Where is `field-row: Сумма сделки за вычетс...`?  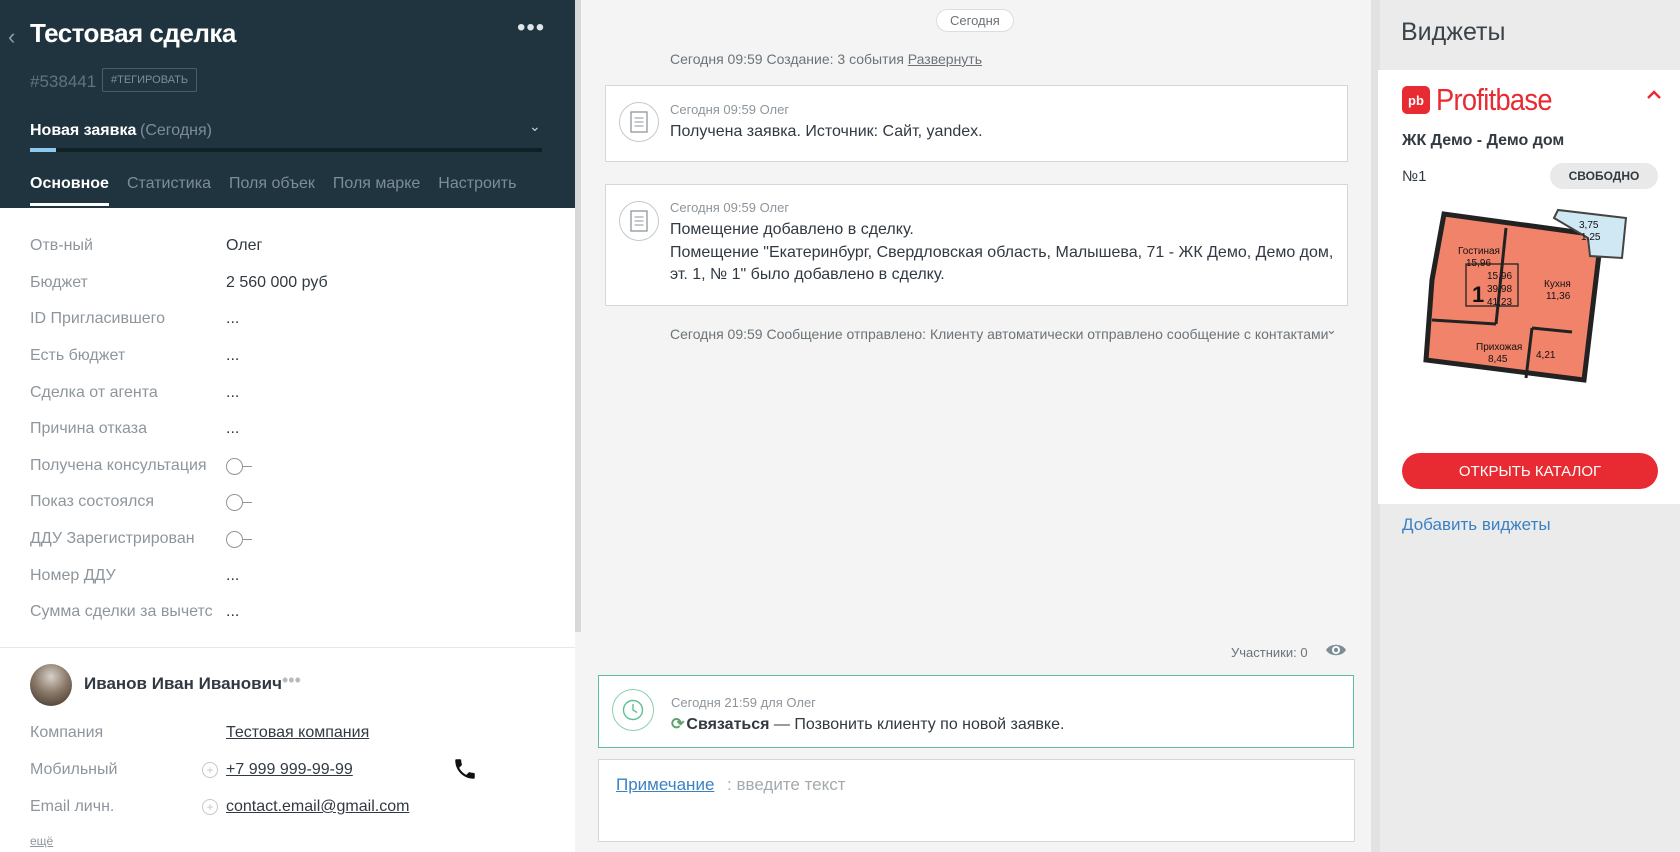
field-row: Сумма сделки за вычетс... is located at coordinates (179, 612).